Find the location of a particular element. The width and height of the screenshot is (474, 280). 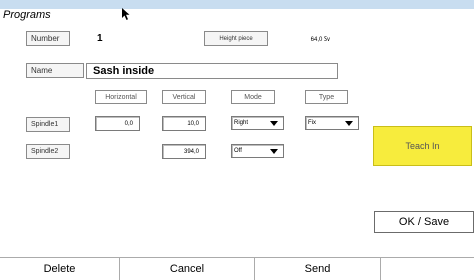

column-type: Type is located at coordinates (326, 97).